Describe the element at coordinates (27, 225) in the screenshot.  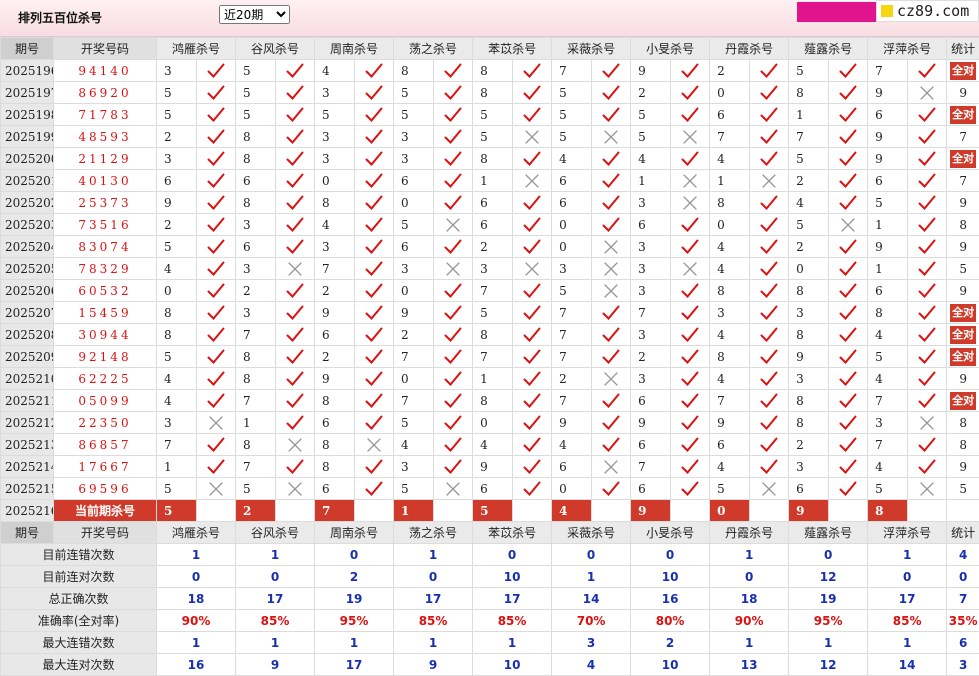
I see `period-cell: 2025203` at that location.